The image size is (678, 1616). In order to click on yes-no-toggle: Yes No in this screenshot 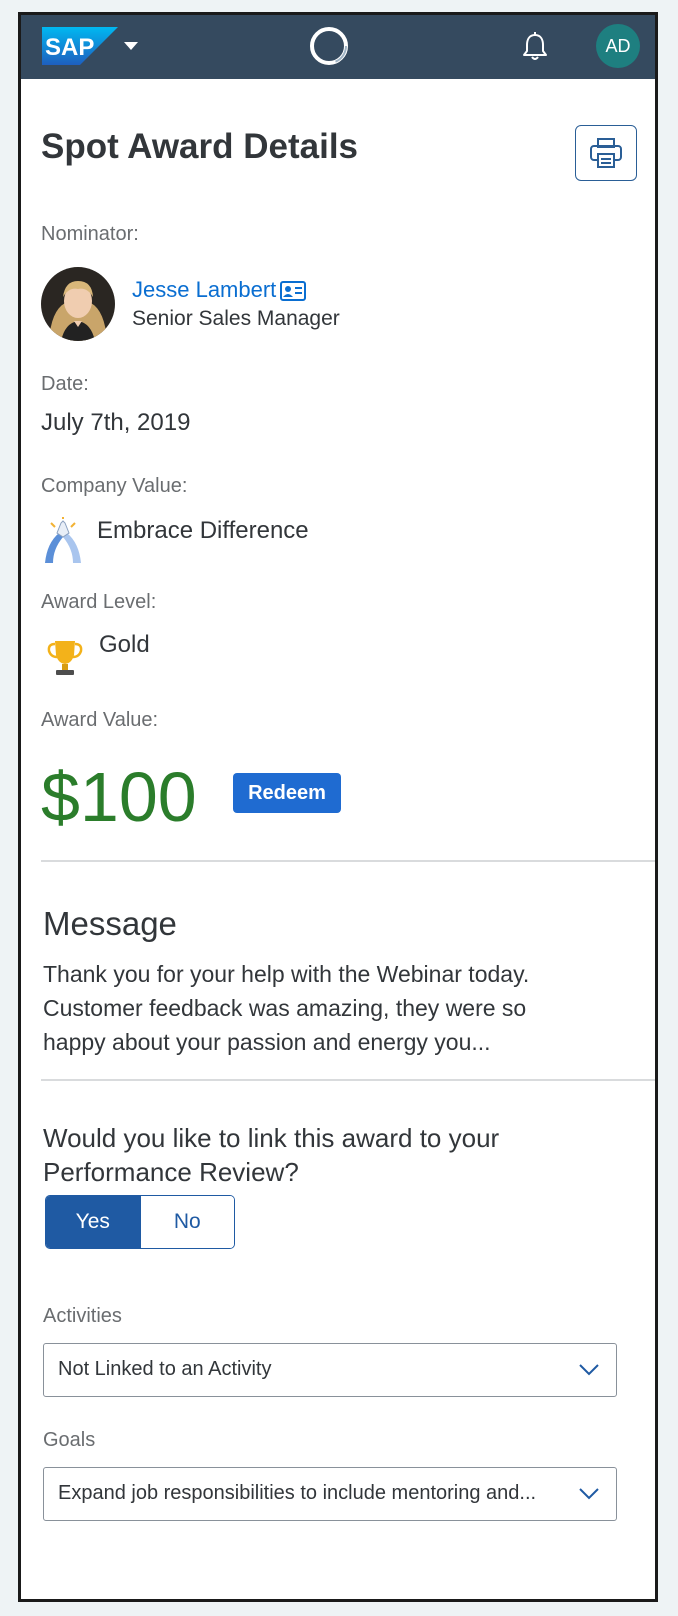, I will do `click(140, 1222)`.